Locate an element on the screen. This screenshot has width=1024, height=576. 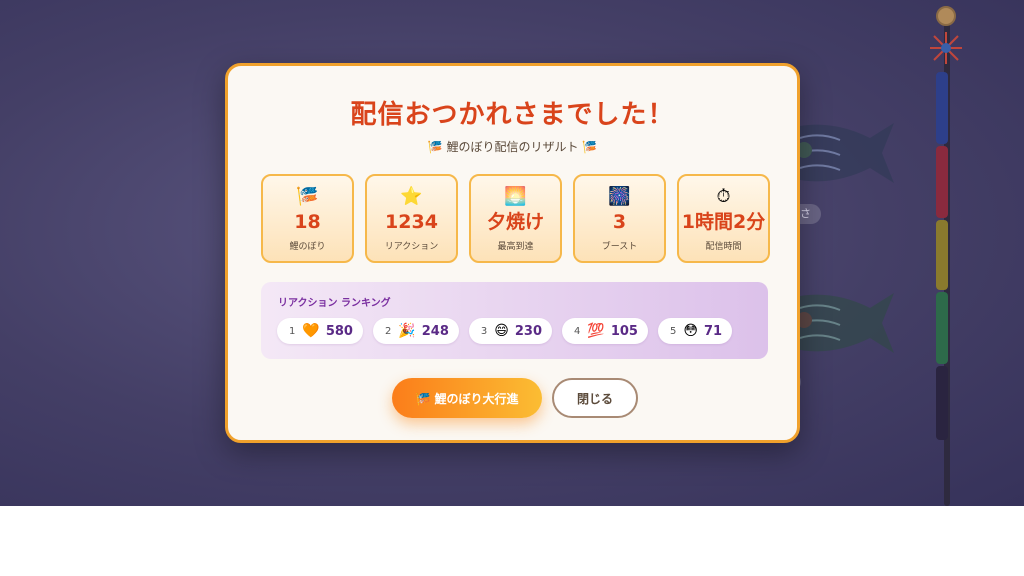
flushed-face-icon: 😳 is located at coordinates (690, 331).